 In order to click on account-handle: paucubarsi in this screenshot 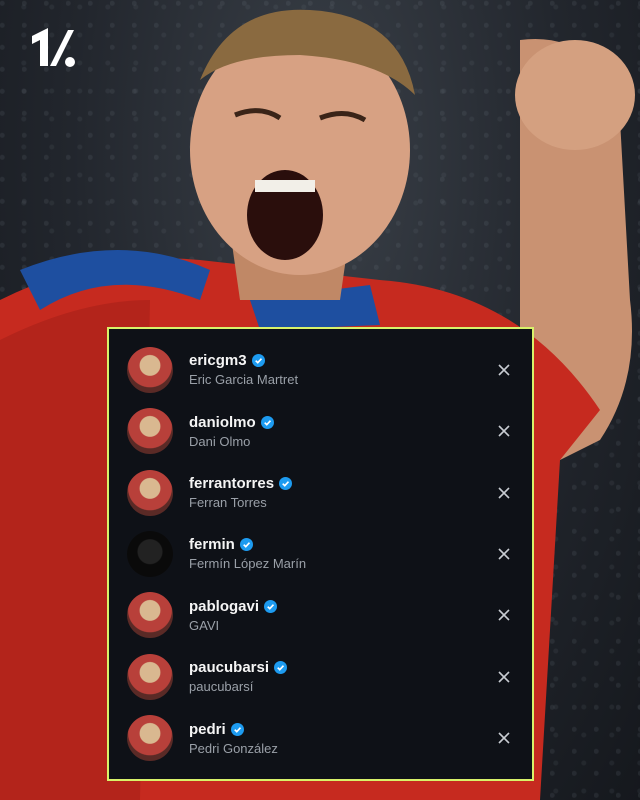, I will do `click(229, 667)`.